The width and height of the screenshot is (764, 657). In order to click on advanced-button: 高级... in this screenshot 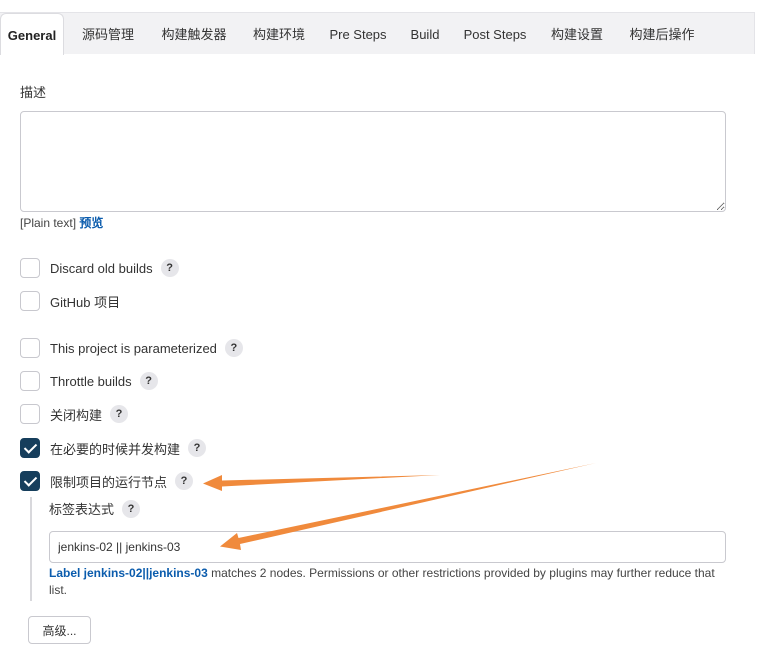, I will do `click(59, 630)`.